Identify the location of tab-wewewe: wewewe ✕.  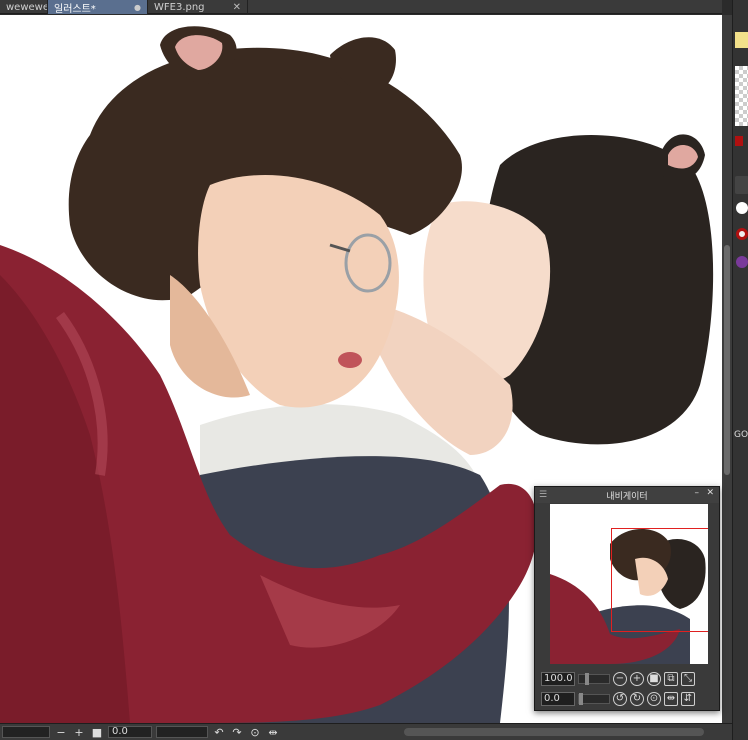
(24, 7).